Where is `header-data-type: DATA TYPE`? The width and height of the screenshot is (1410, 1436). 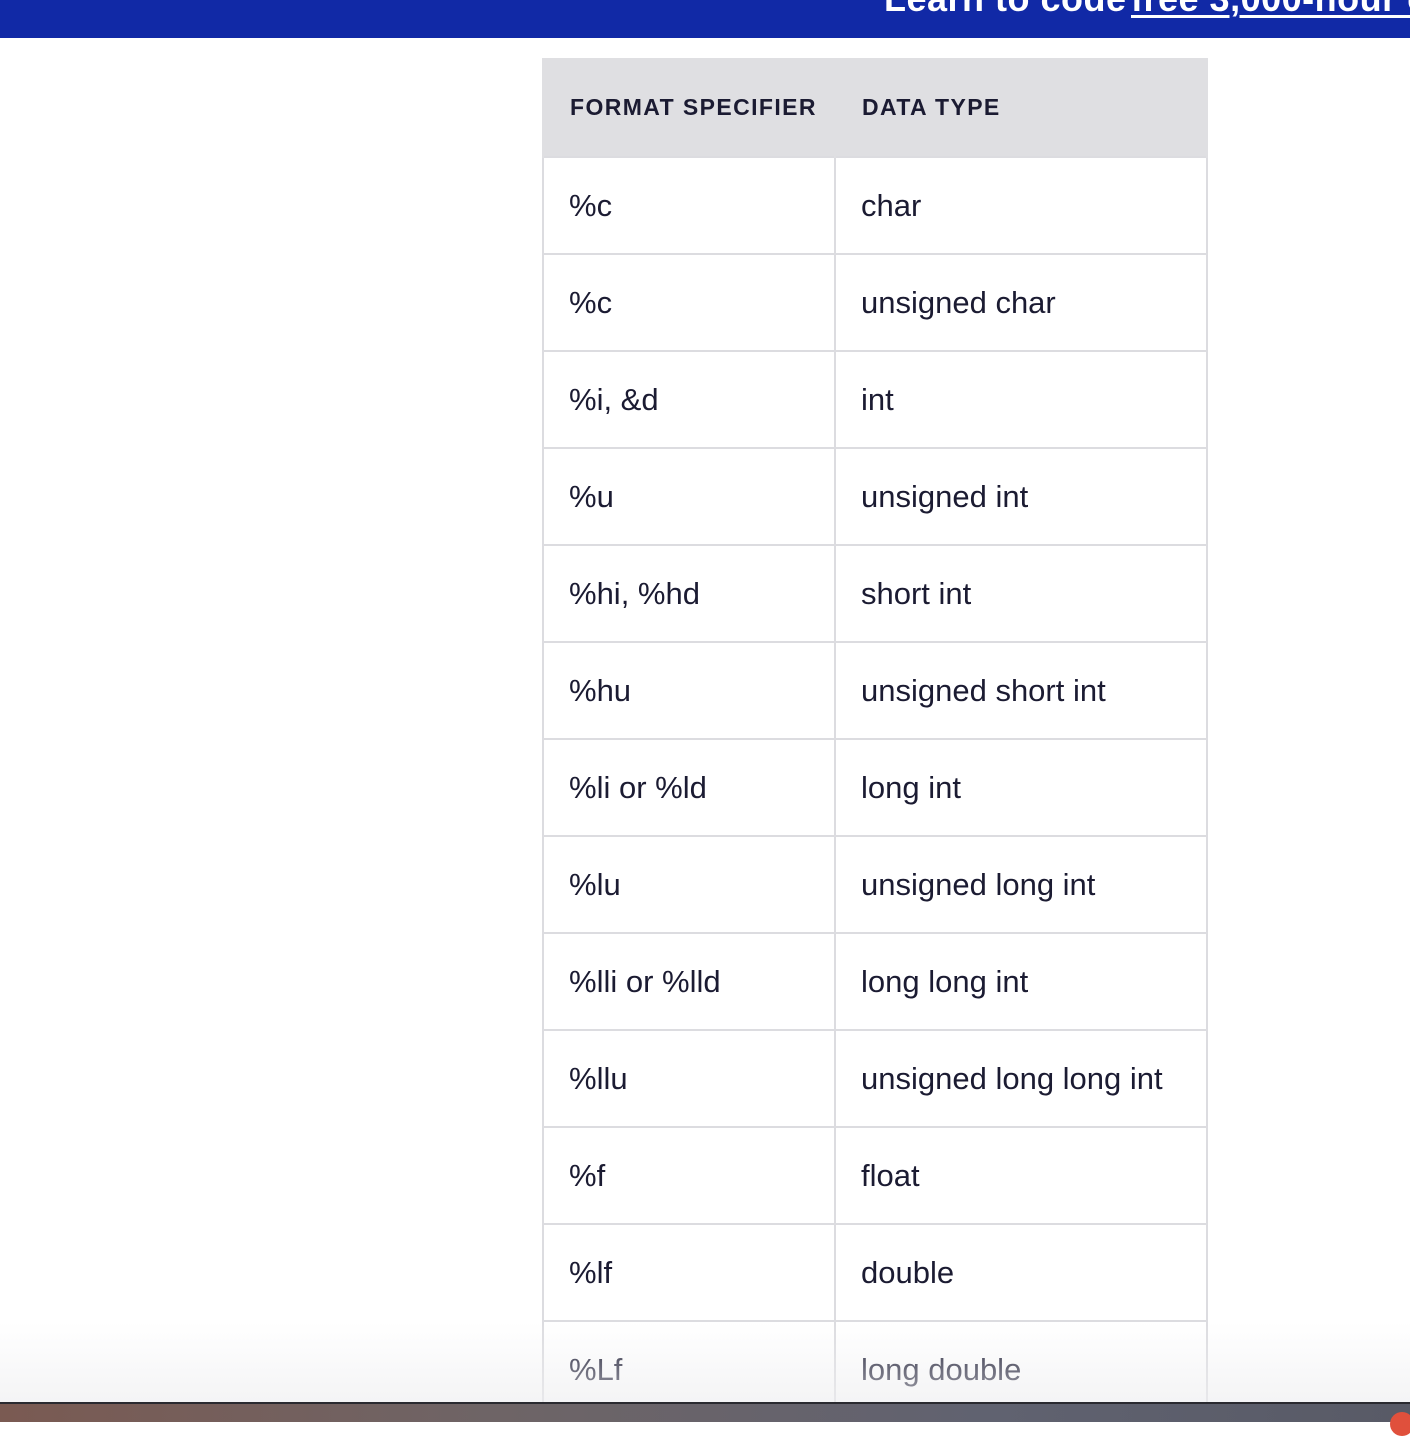
header-data-type: DATA TYPE is located at coordinates (1021, 107).